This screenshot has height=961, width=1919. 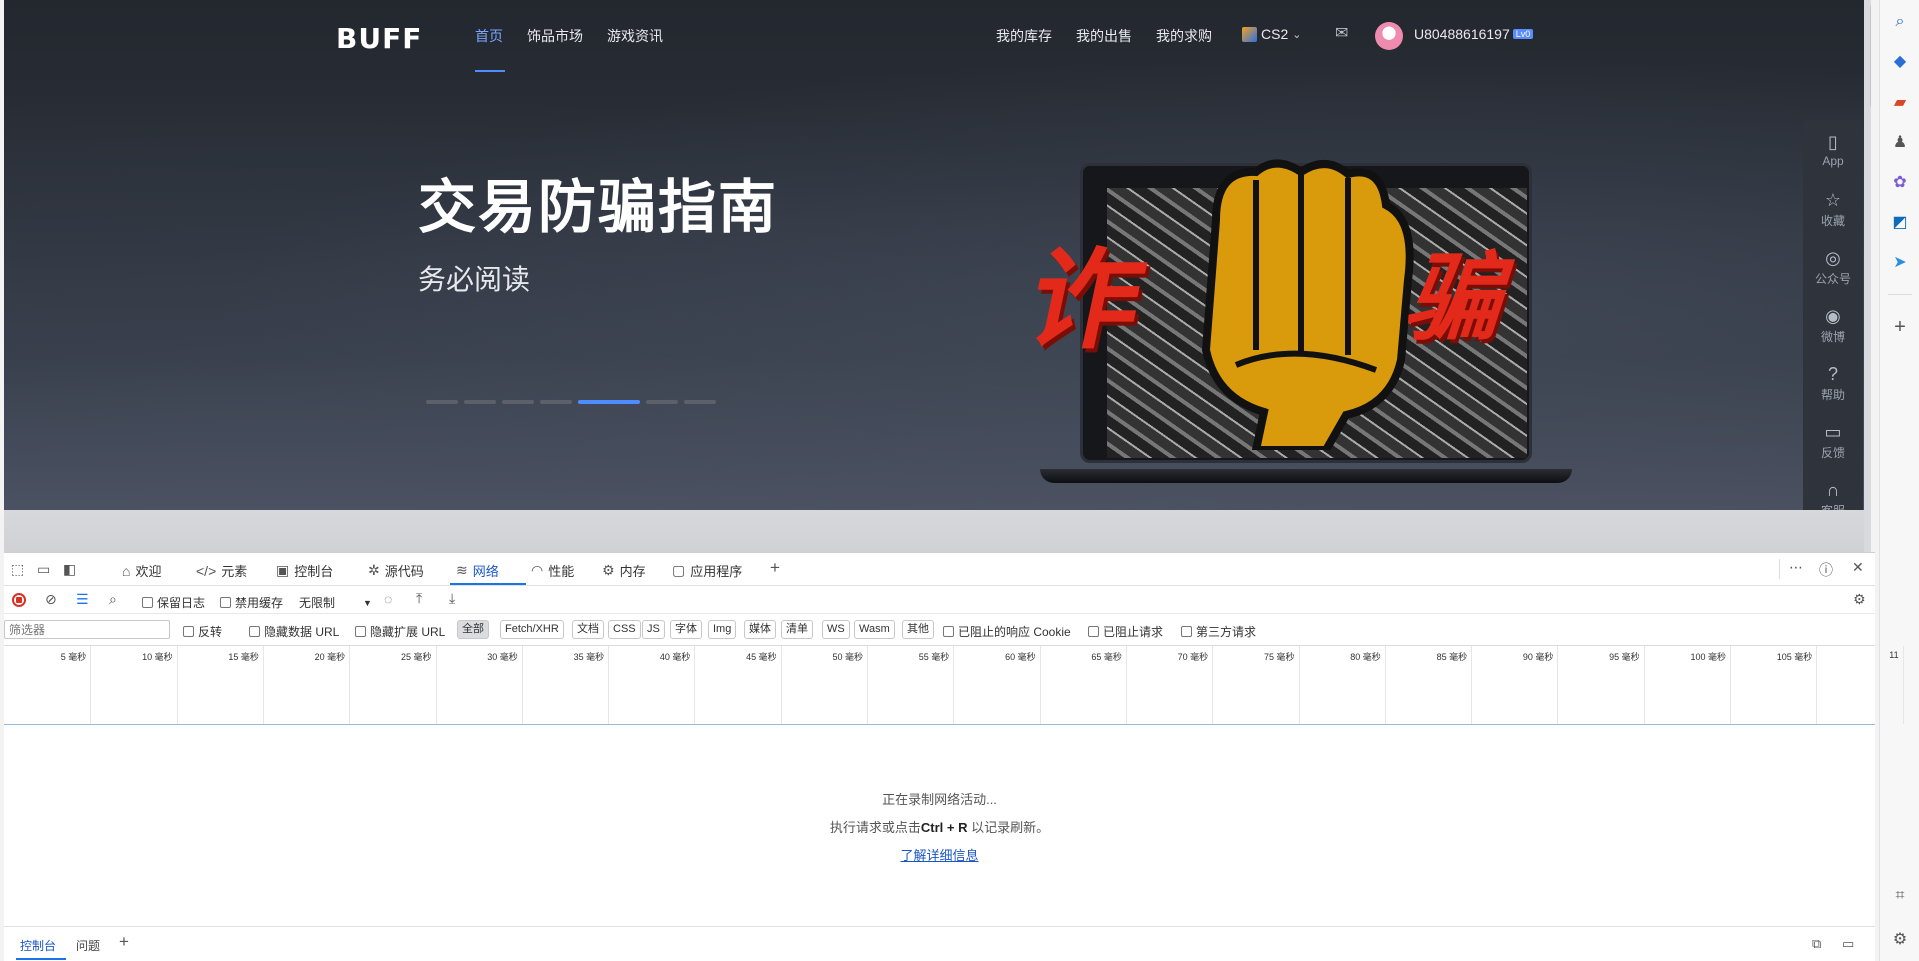 What do you see at coordinates (1900, 896) in the screenshot?
I see `screenshot-icon: ⌗` at bounding box center [1900, 896].